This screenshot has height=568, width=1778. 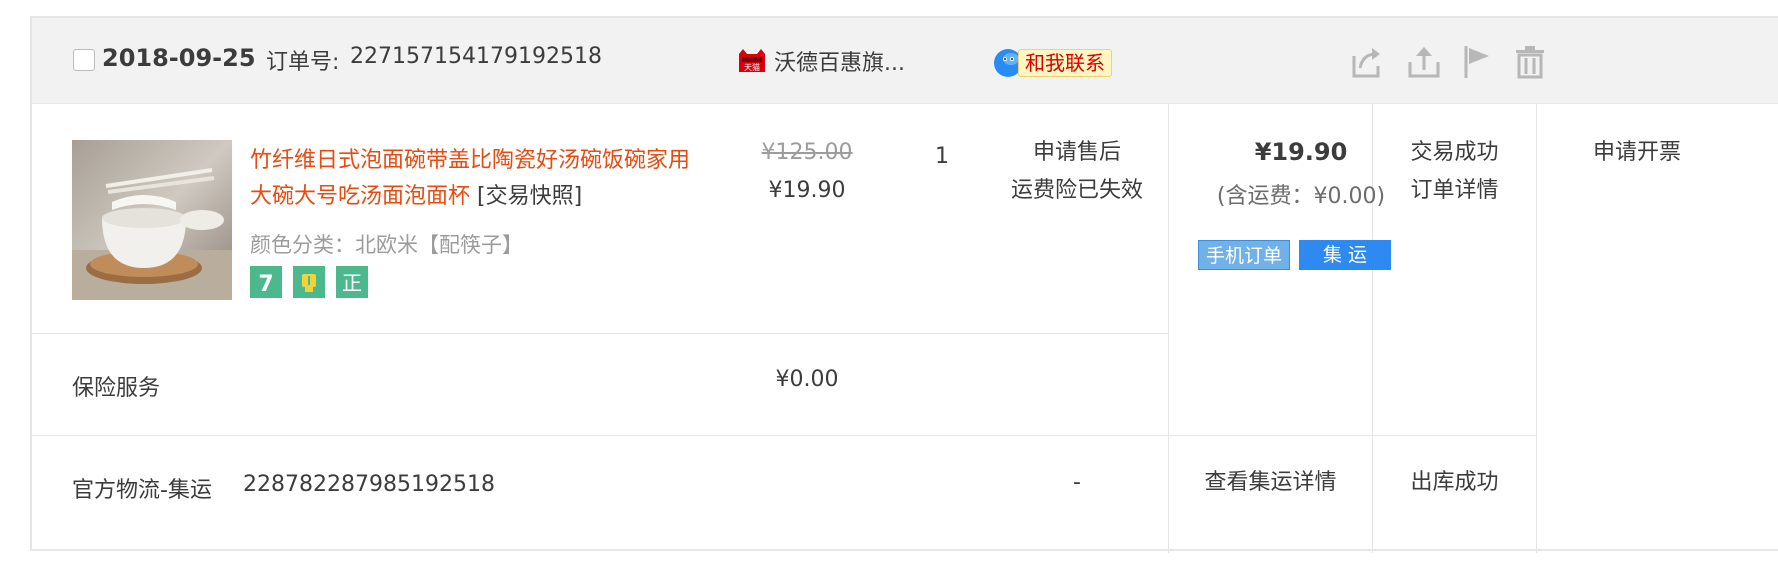 I want to click on outbound-status: 出库成功, so click(x=1454, y=482).